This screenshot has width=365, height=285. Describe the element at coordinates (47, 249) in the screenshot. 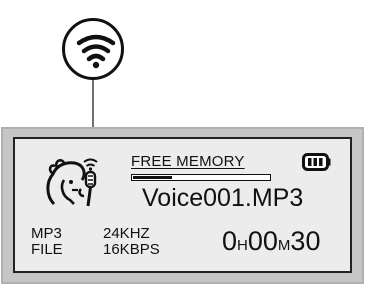

I see `file-type-line-2: FILE` at that location.